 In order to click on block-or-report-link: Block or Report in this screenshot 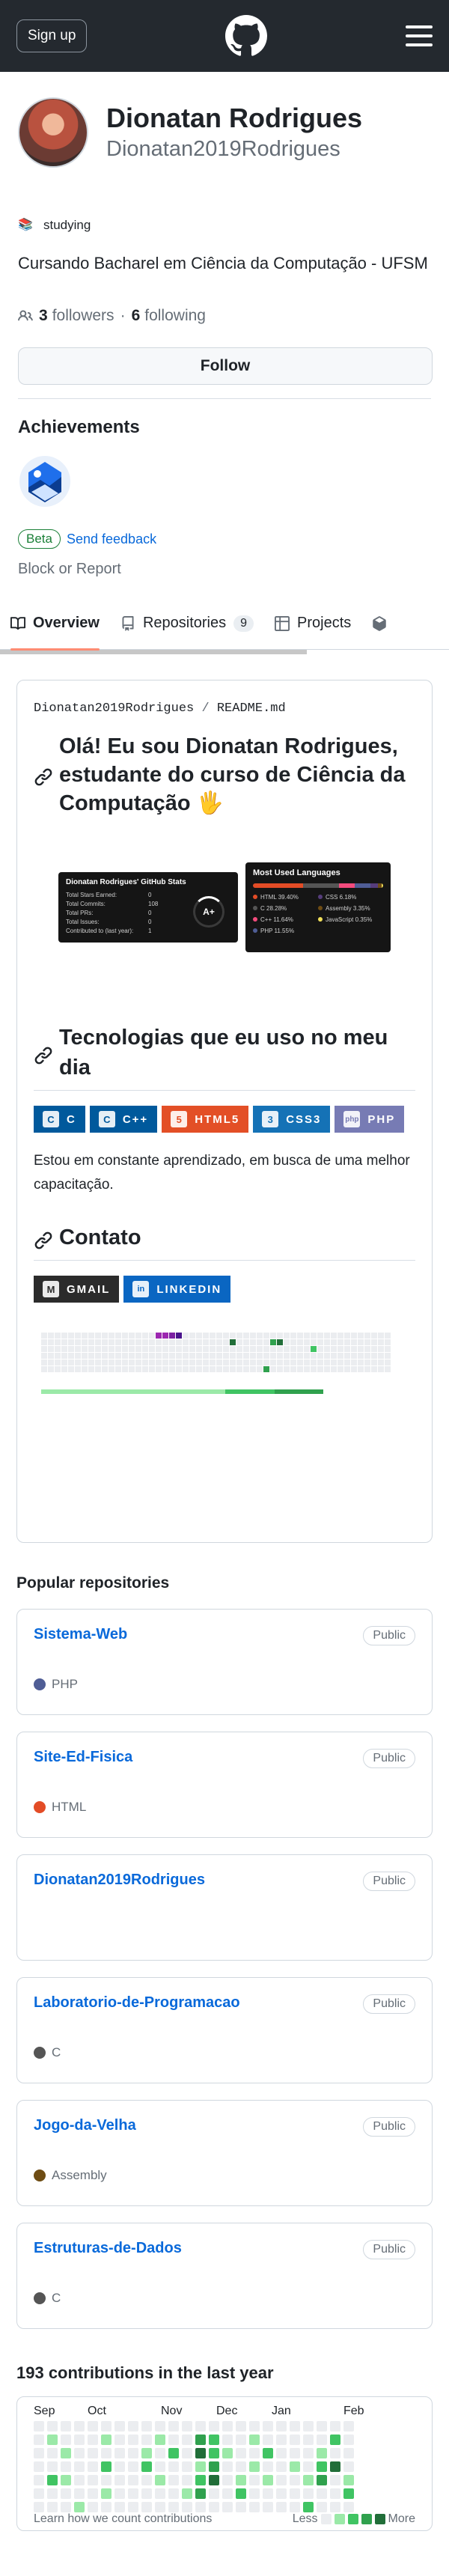, I will do `click(224, 569)`.